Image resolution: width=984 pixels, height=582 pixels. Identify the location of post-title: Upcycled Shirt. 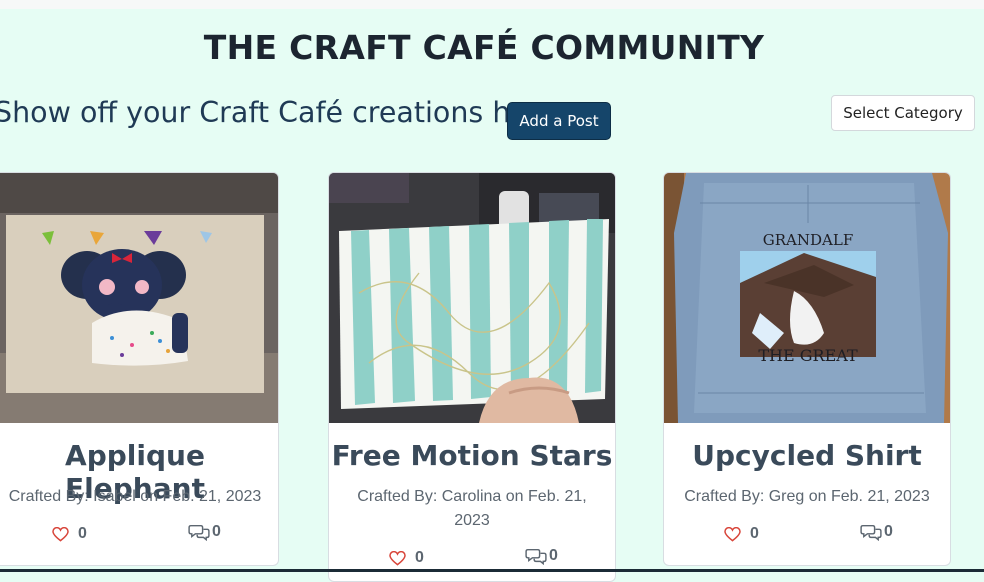
(807, 455).